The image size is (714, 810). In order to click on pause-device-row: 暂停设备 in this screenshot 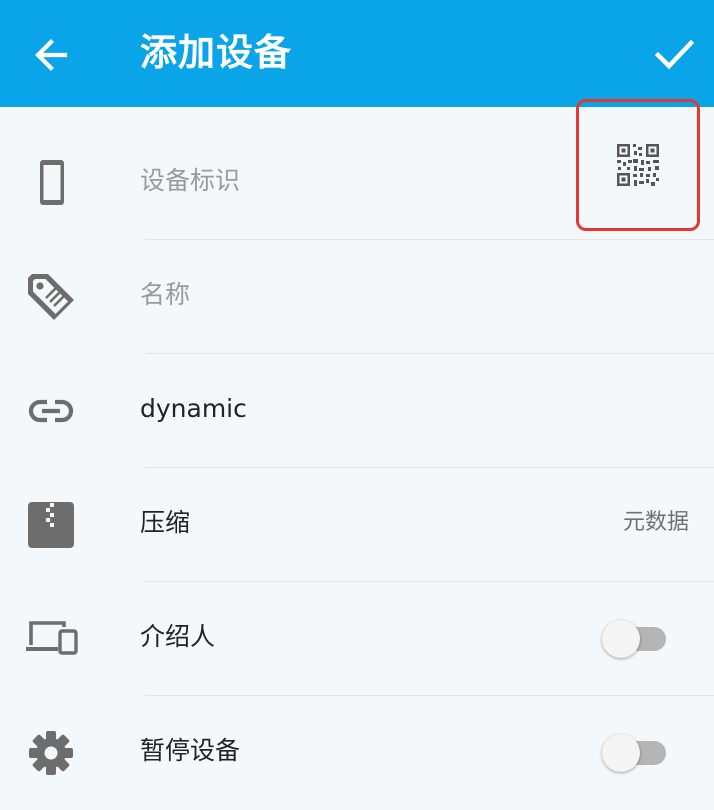, I will do `click(357, 753)`.